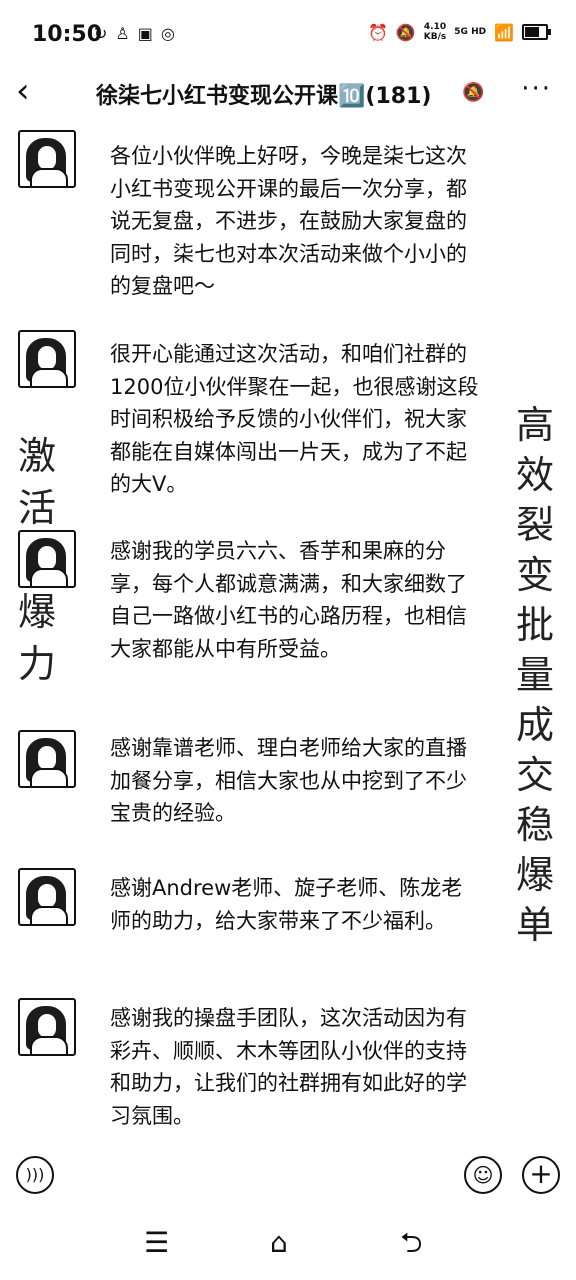  I want to click on message-text: 感谢靠谱老师、理白老师给大家的直播加餐分享，相信大家也从中挖到了不少宝贵的经验。, so click(295, 781).